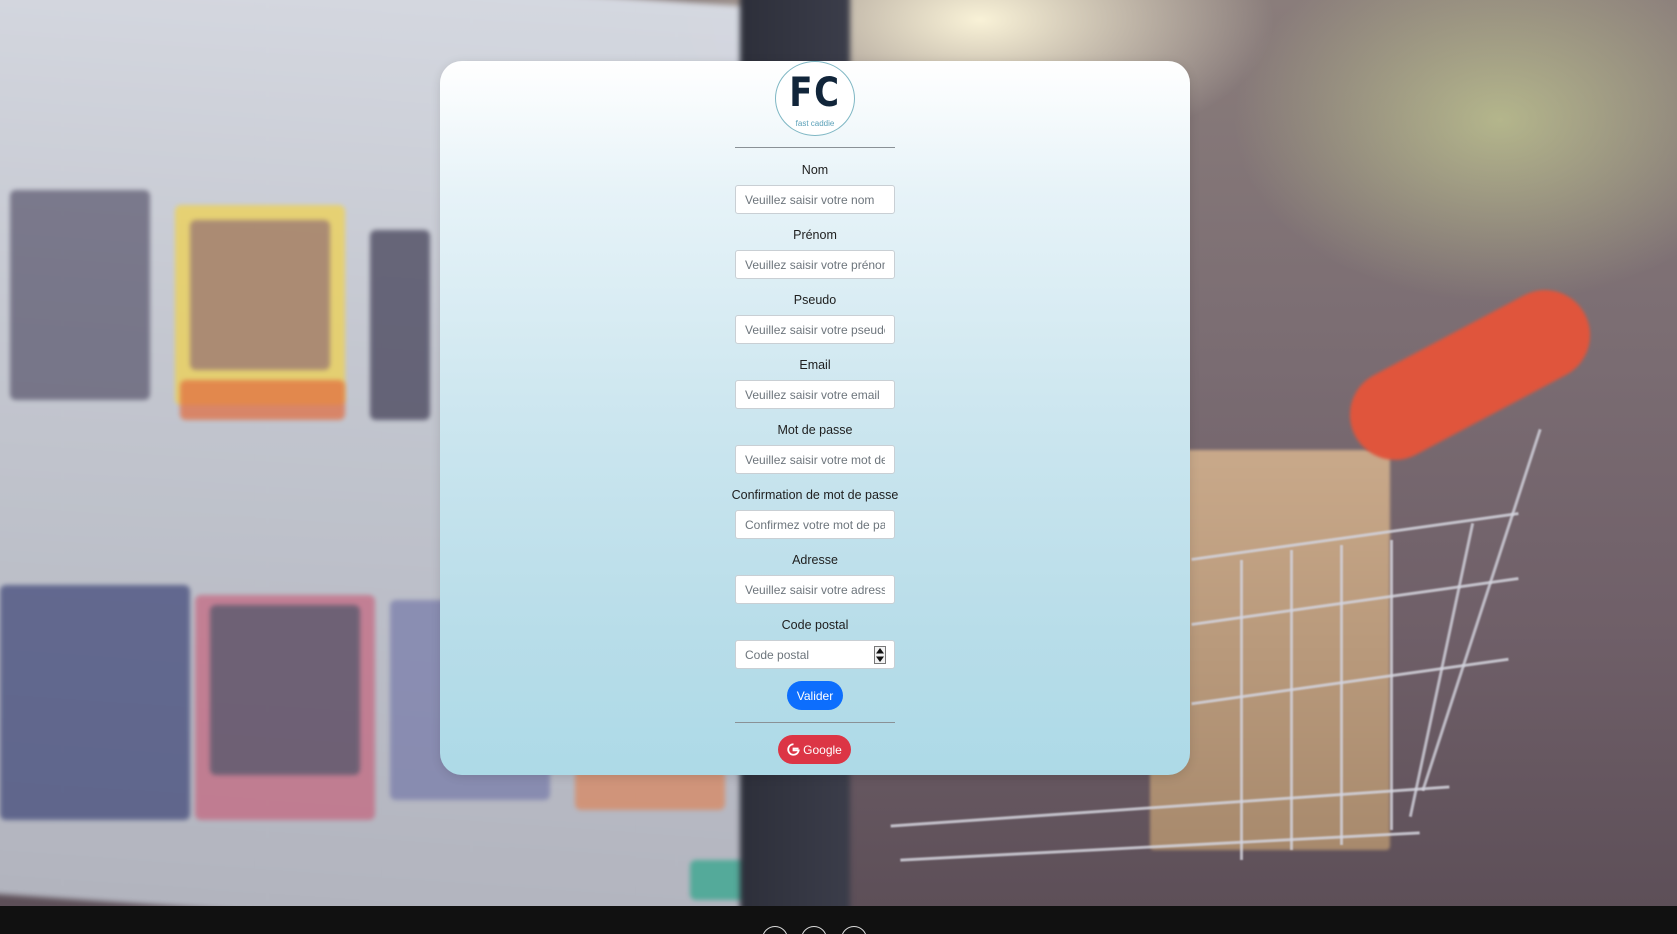  What do you see at coordinates (815, 365) in the screenshot?
I see `email-label: Email` at bounding box center [815, 365].